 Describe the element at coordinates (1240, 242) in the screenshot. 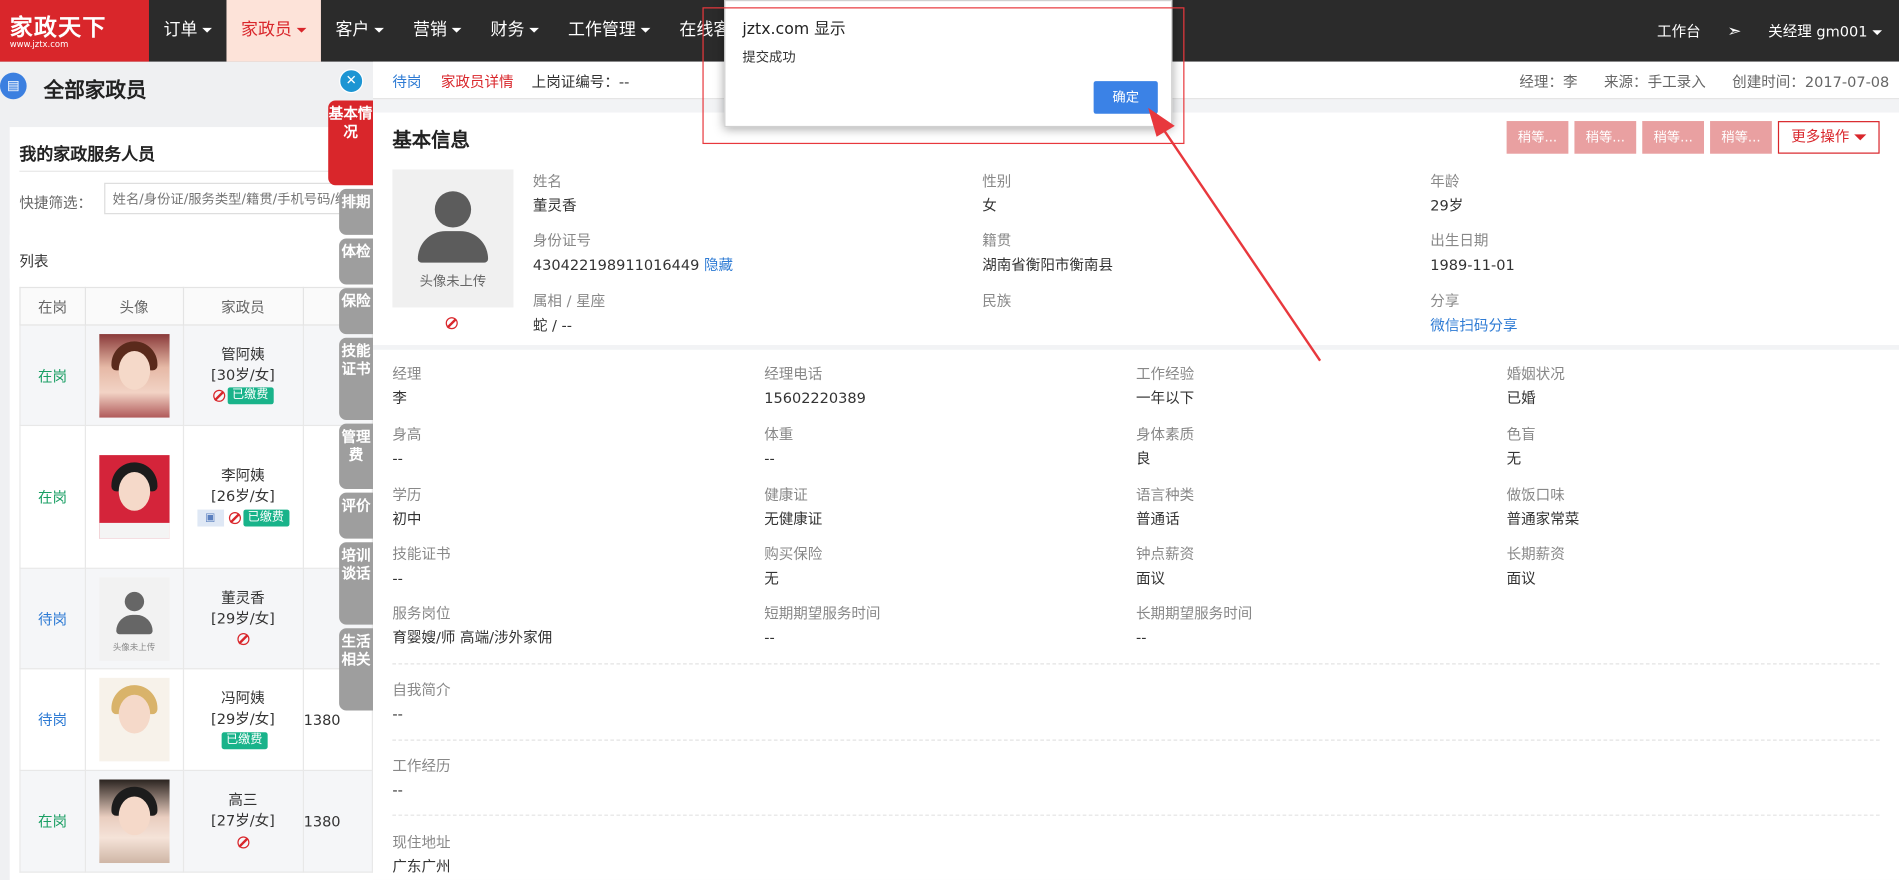

I see `arrow-shaft` at that location.